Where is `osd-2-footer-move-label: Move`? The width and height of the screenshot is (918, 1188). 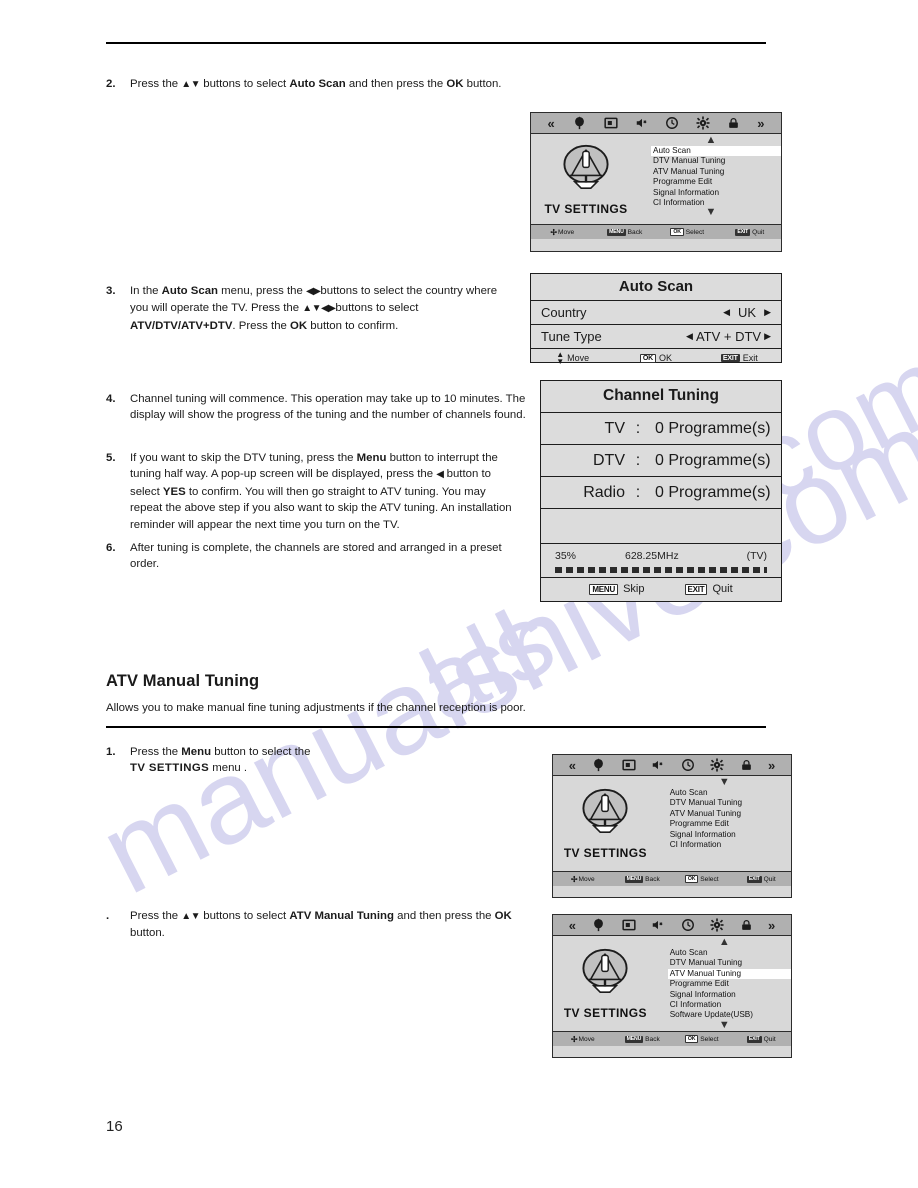
osd-2-footer-move-label: Move is located at coordinates (586, 879).